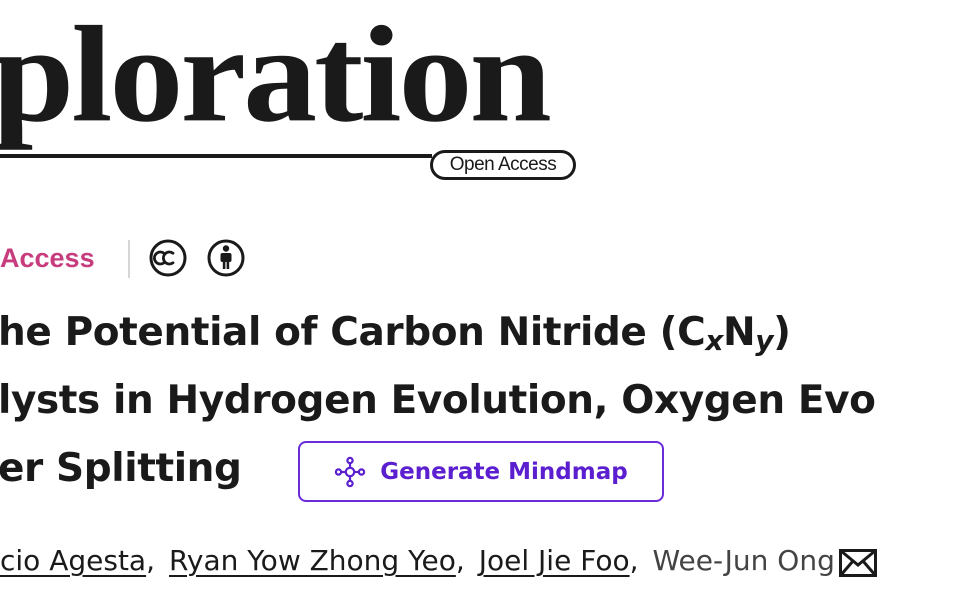  I want to click on author-link: Joel Jie Foo, so click(554, 560).